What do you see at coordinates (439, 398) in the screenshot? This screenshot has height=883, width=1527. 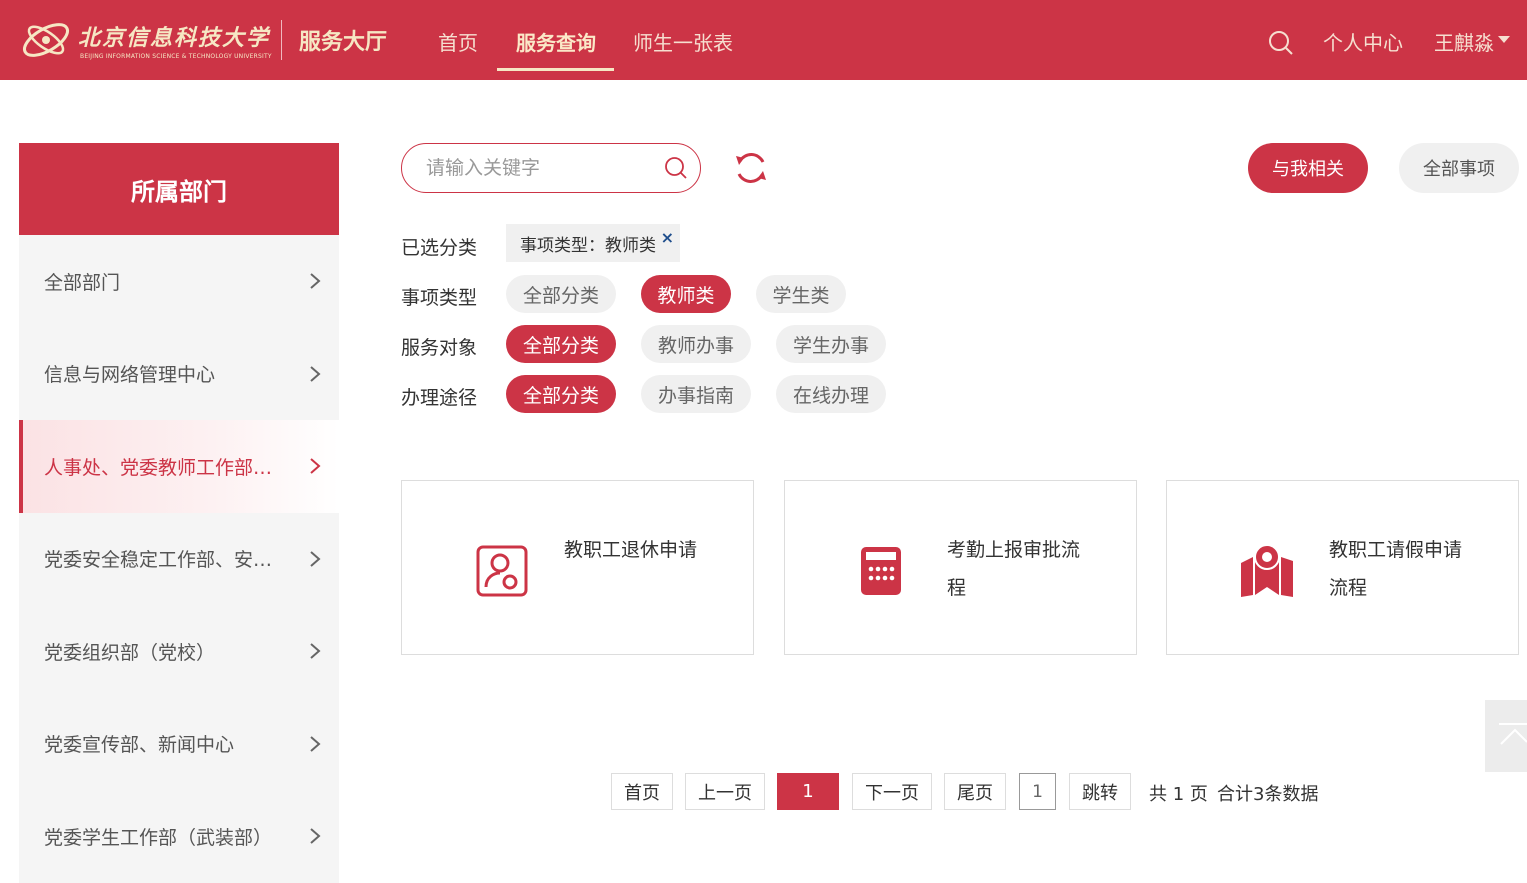 I see `filter-label-handling-method: 办理途径` at bounding box center [439, 398].